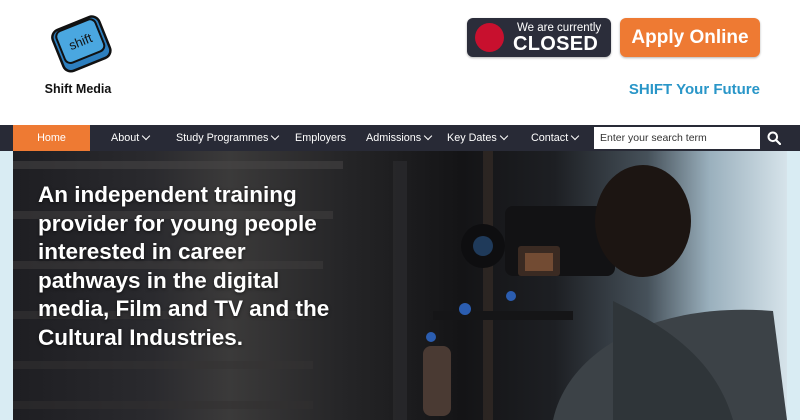  Describe the element at coordinates (81, 44) in the screenshot. I see `shift-key-icon: shift` at that location.